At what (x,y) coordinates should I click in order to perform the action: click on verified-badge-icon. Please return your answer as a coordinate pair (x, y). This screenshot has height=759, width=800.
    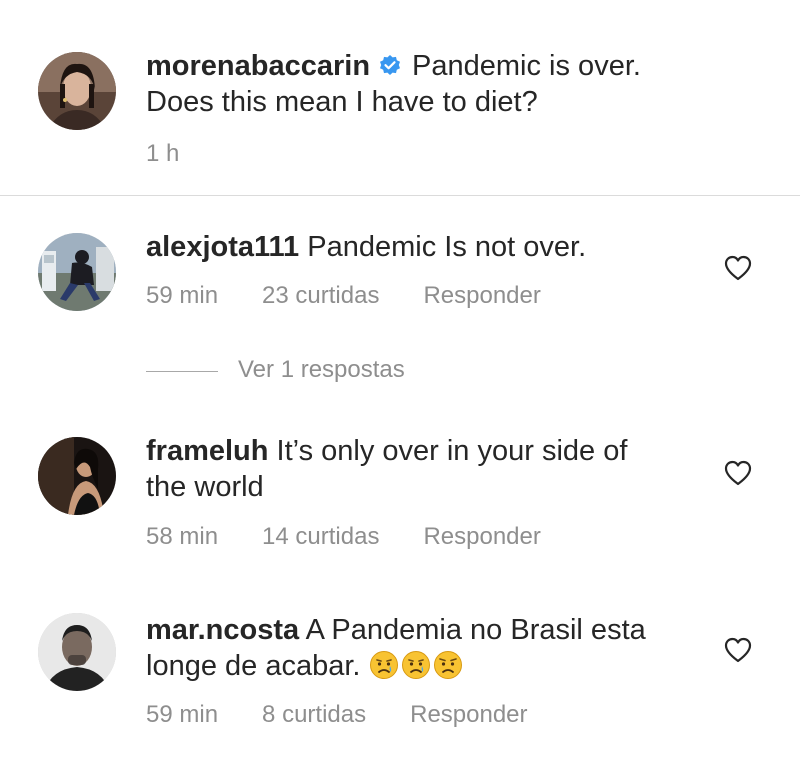
    Looking at the image, I should click on (390, 66).